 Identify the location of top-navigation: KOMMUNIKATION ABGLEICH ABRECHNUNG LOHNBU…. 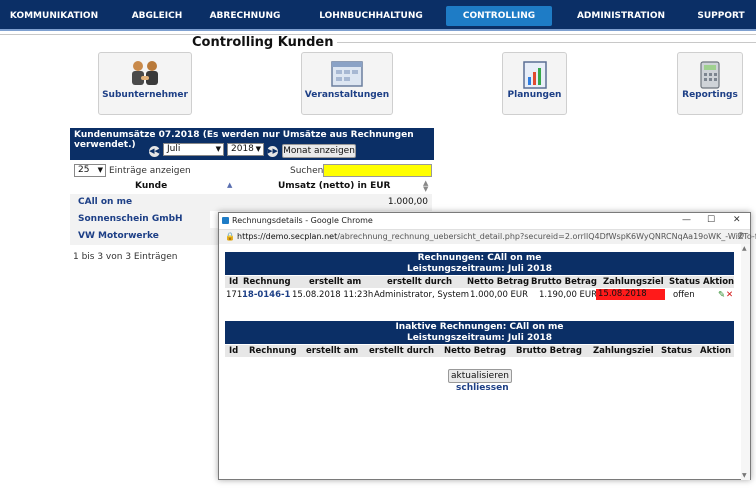
(378, 15).